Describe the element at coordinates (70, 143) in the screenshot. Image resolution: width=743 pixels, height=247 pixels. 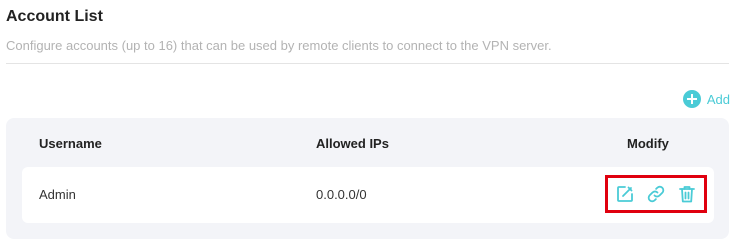
I see `column-header-username: Username` at that location.